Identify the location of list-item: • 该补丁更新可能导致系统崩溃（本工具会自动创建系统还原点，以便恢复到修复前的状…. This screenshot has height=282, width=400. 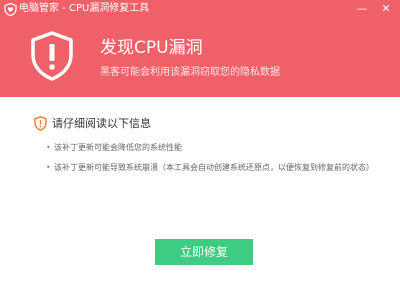
(210, 168).